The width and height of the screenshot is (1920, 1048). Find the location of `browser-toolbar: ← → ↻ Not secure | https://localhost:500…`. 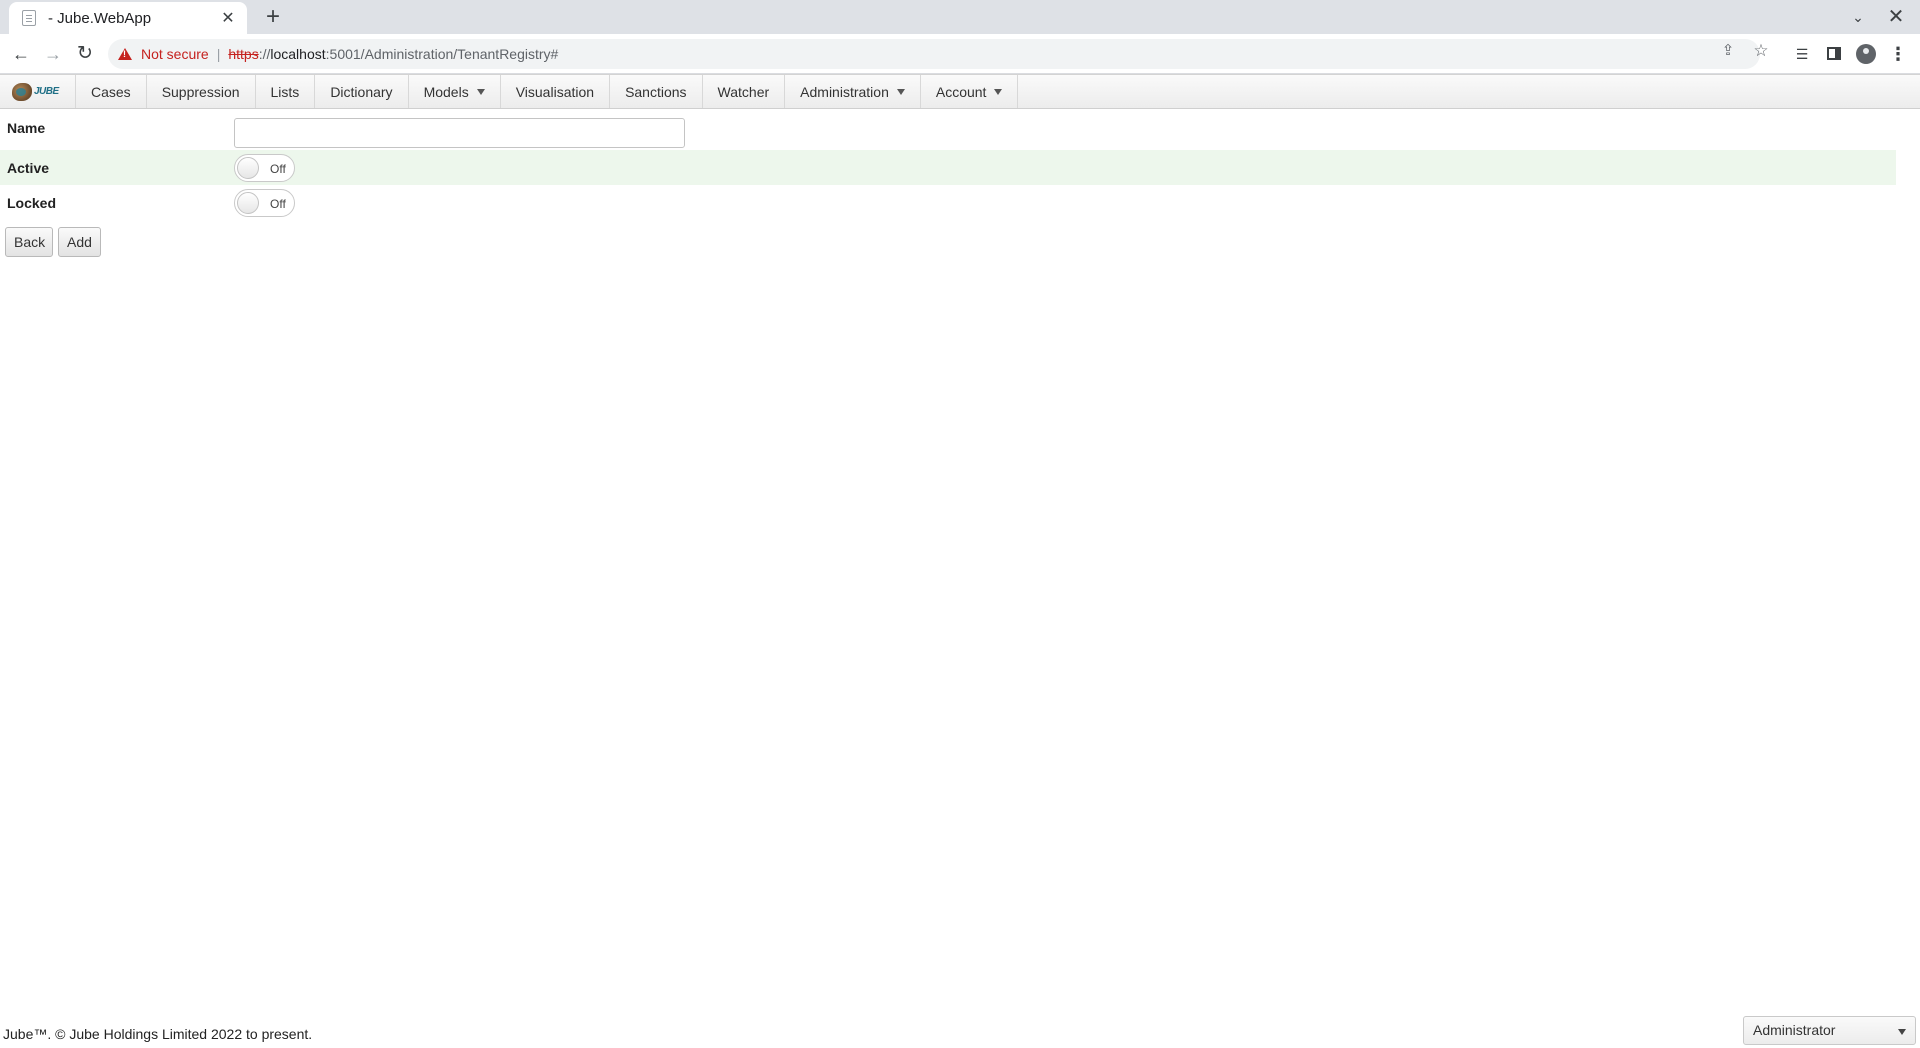

browser-toolbar: ← → ↻ Not secure | https://localhost:500… is located at coordinates (960, 54).